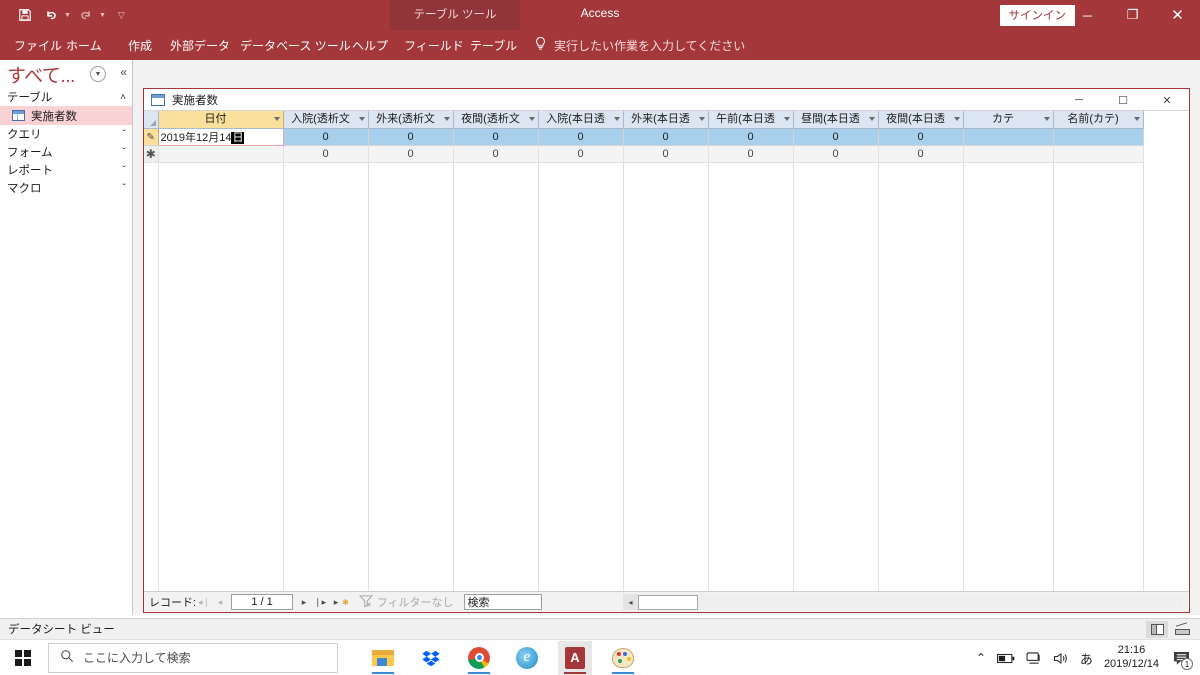 The image size is (1200, 675). Describe the element at coordinates (336, 602) in the screenshot. I see `new-record-button: ▸` at that location.